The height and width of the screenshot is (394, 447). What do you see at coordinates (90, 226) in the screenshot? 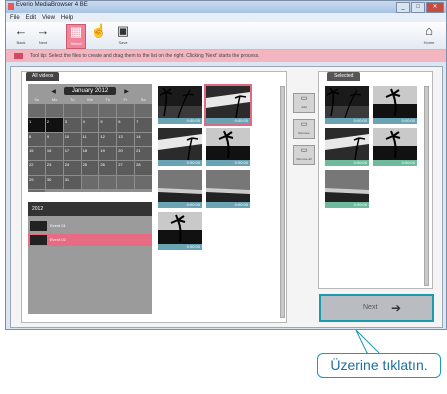
I see `event-item: Event 01` at bounding box center [90, 226].